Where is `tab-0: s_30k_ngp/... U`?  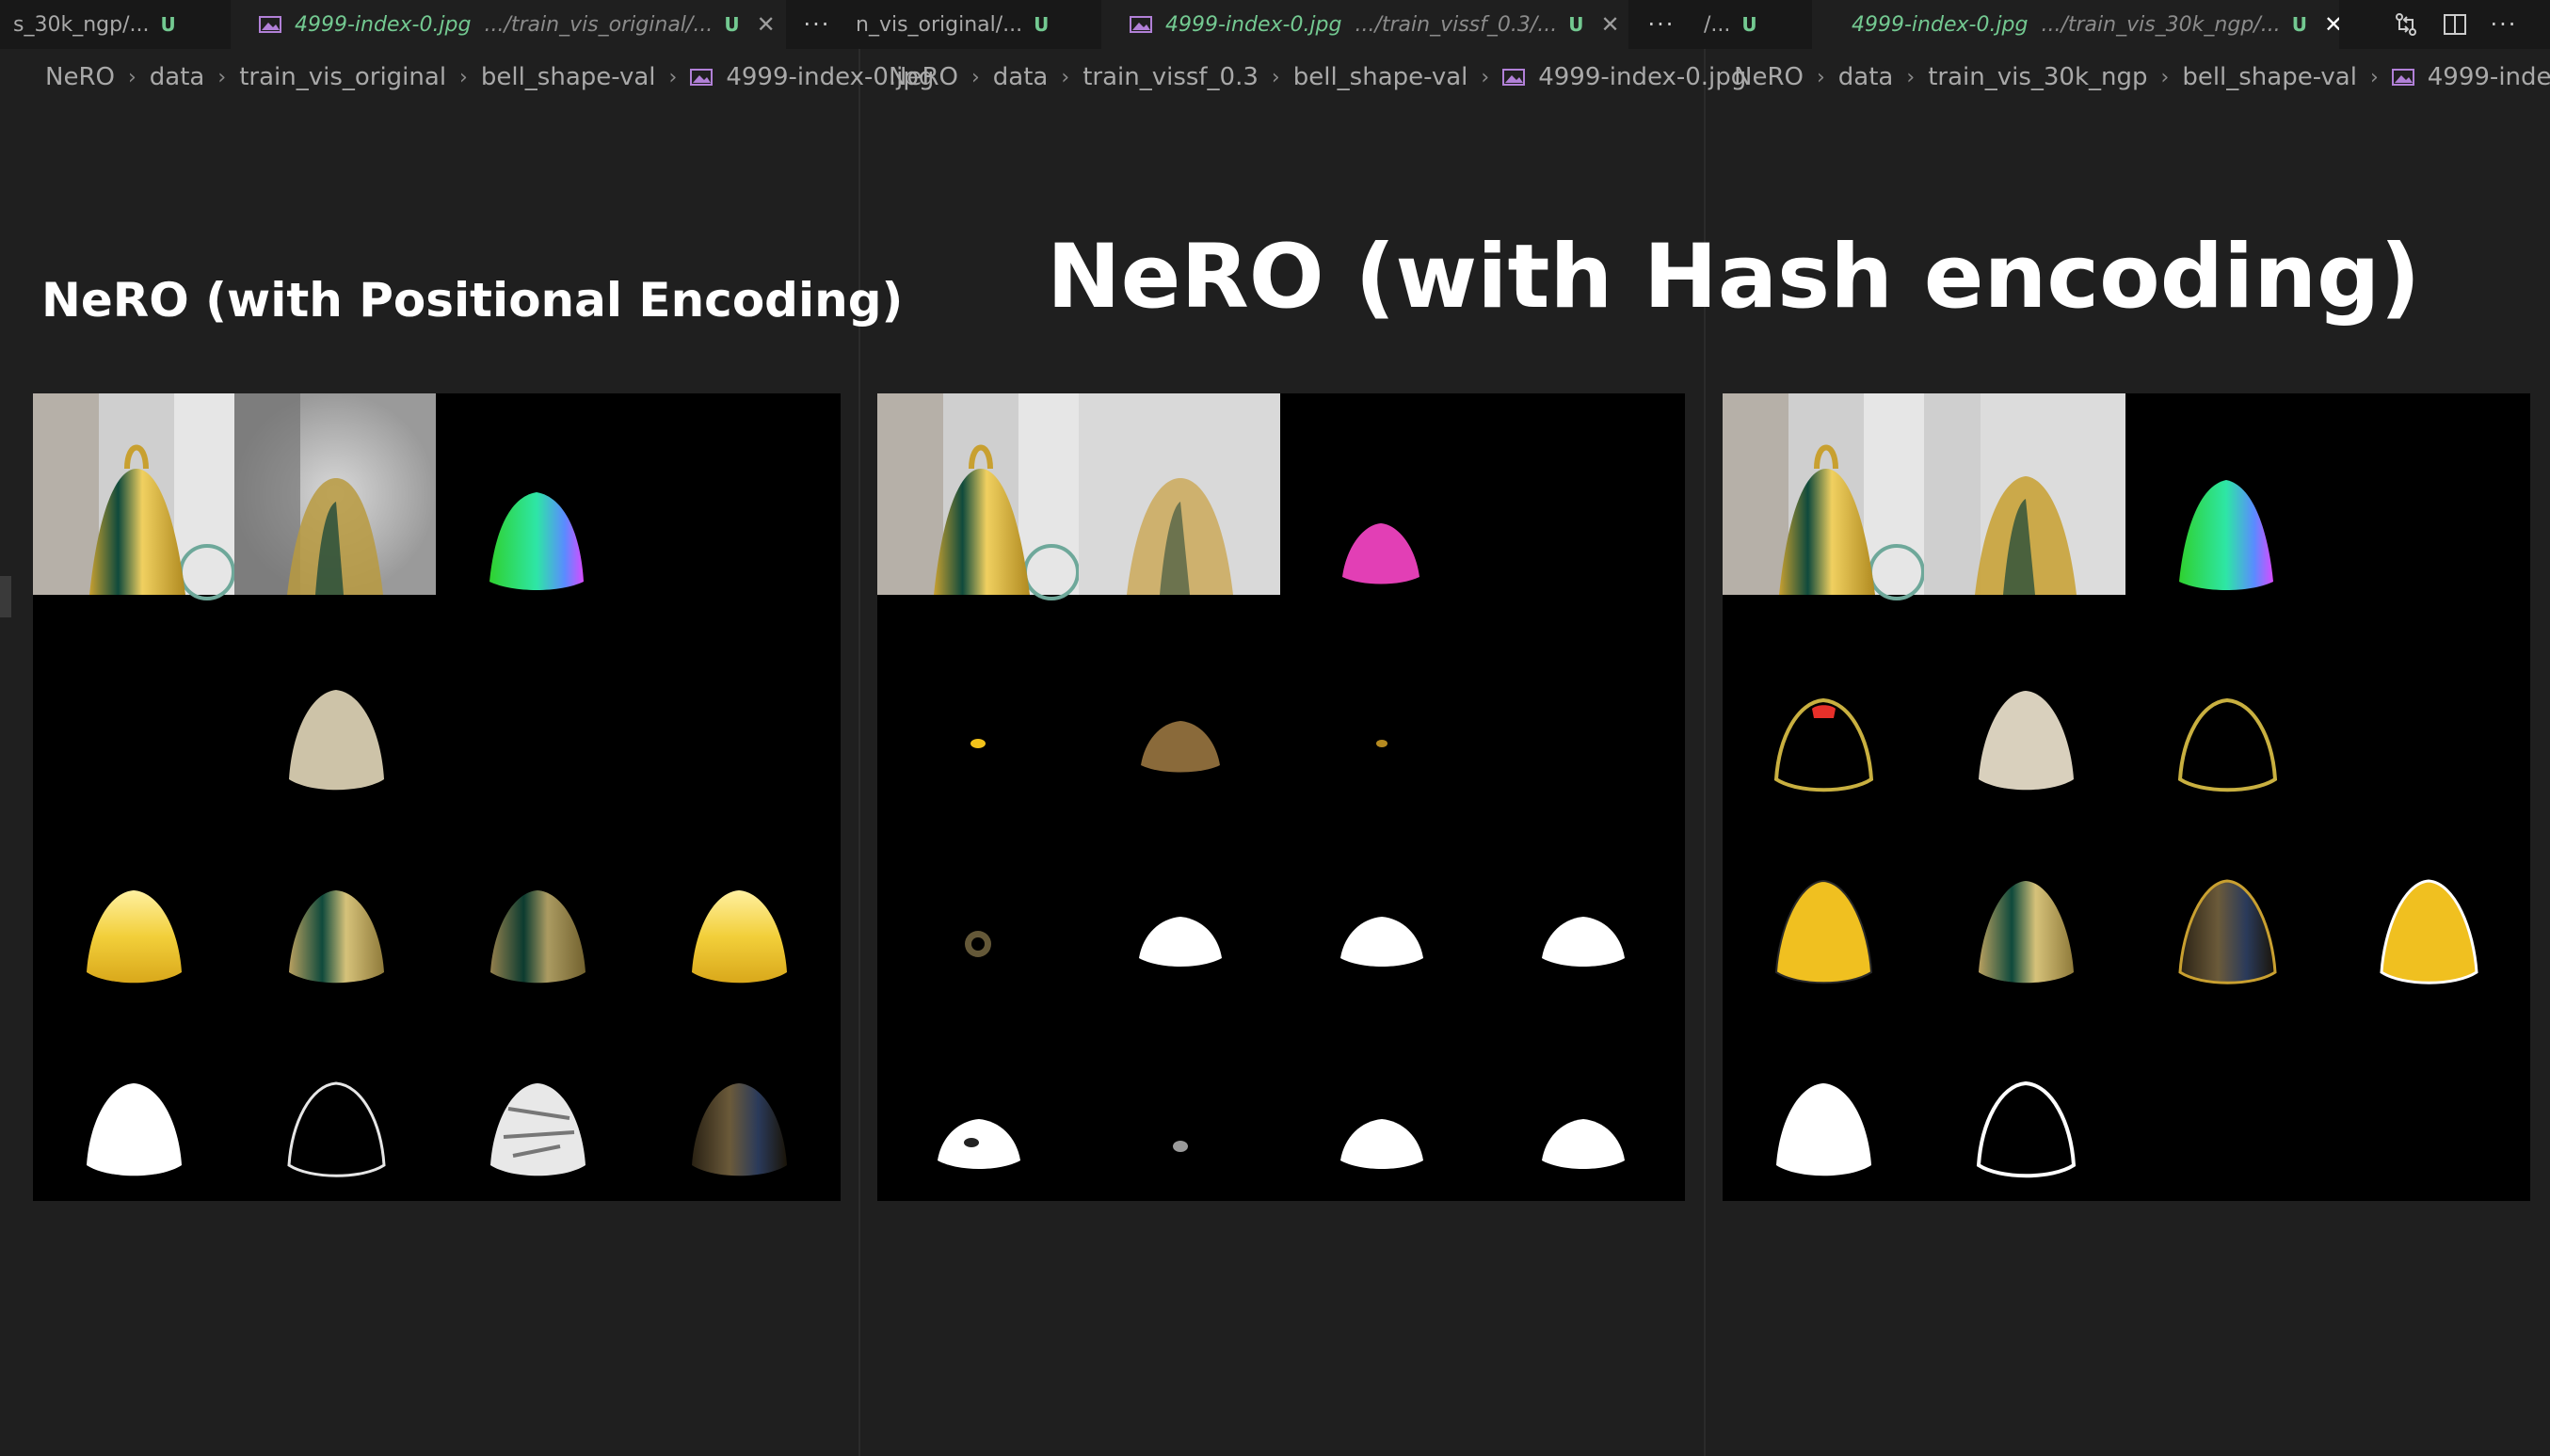 tab-0: s_30k_ngp/... U is located at coordinates (115, 24).